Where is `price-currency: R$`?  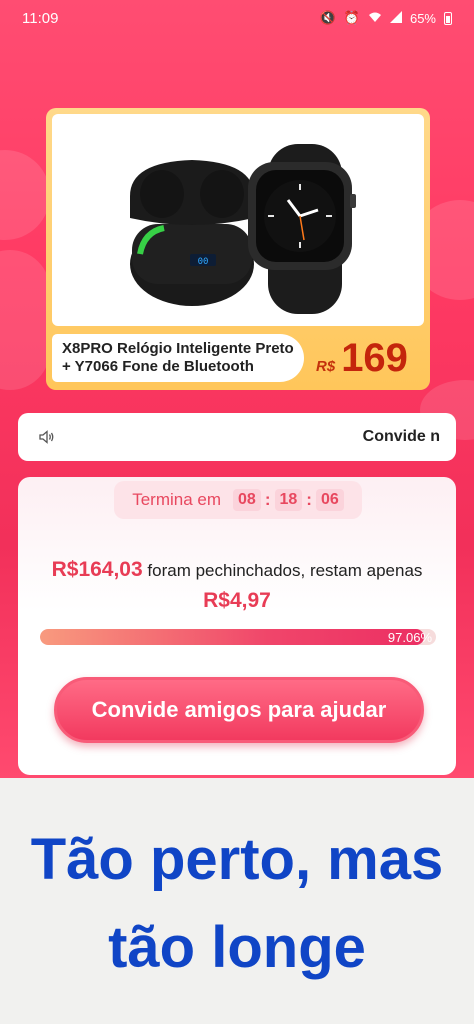
price-currency: R$ is located at coordinates (326, 366).